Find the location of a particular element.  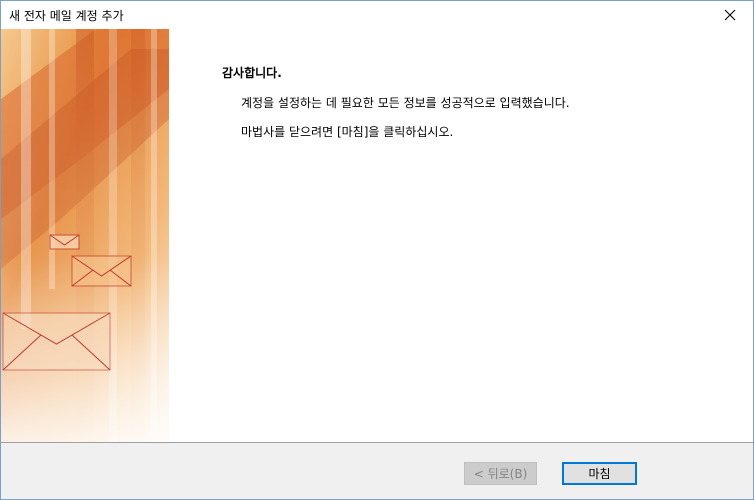

close-button is located at coordinates (730, 15).